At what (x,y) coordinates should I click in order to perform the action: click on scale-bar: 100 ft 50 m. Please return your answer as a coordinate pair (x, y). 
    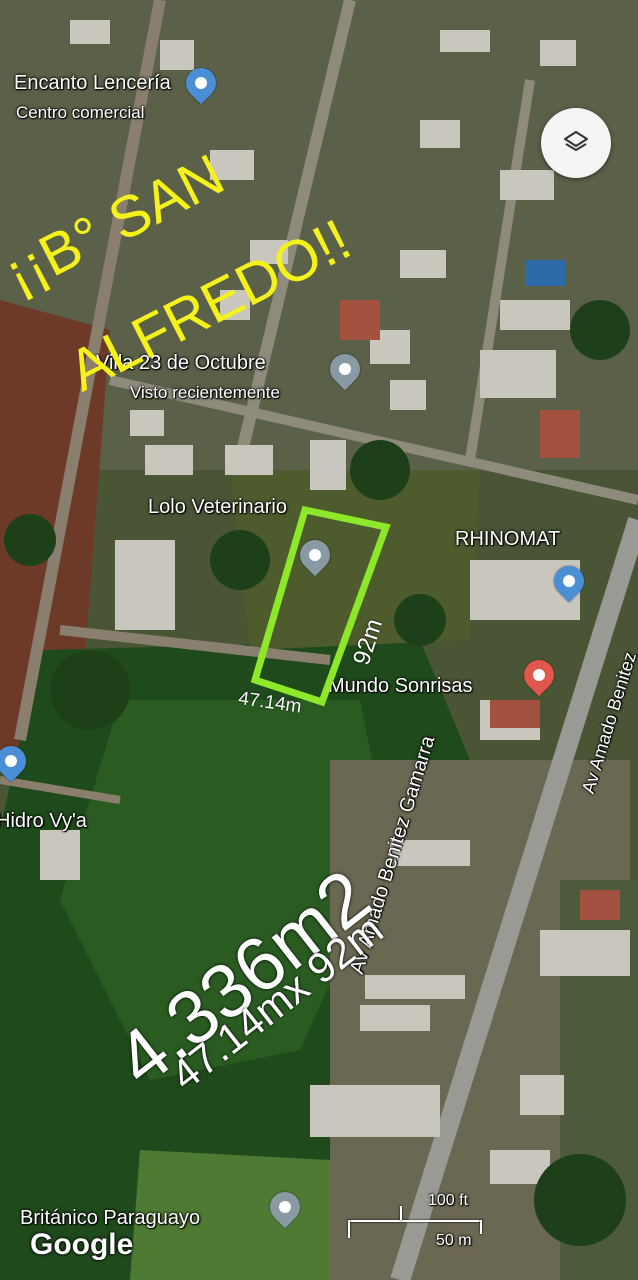
    Looking at the image, I should click on (415, 1227).